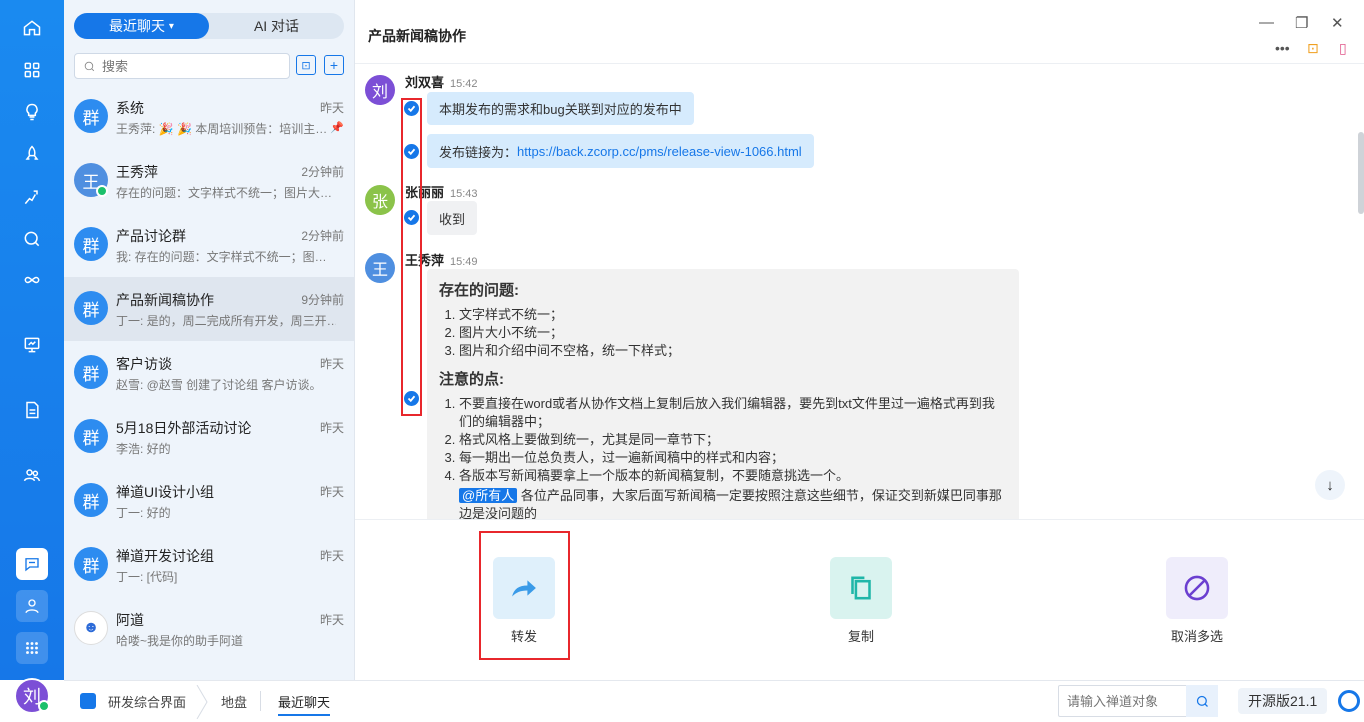  I want to click on list-item: 各版本写新闻稿要拿上一个版本的新闻稿复制，不要随意挑选一个。, so click(733, 476).